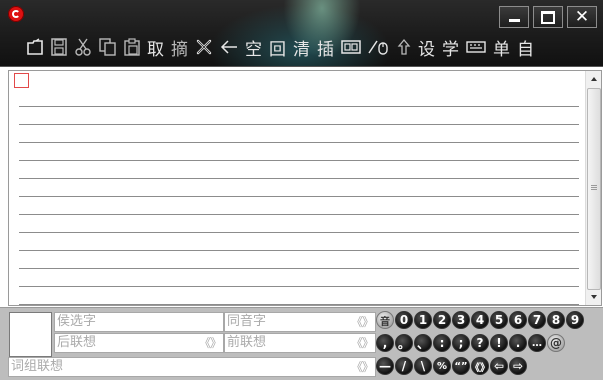 Image resolution: width=603 pixels, height=380 pixels. What do you see at coordinates (480, 343) in the screenshot?
I see `question-key: ?` at bounding box center [480, 343].